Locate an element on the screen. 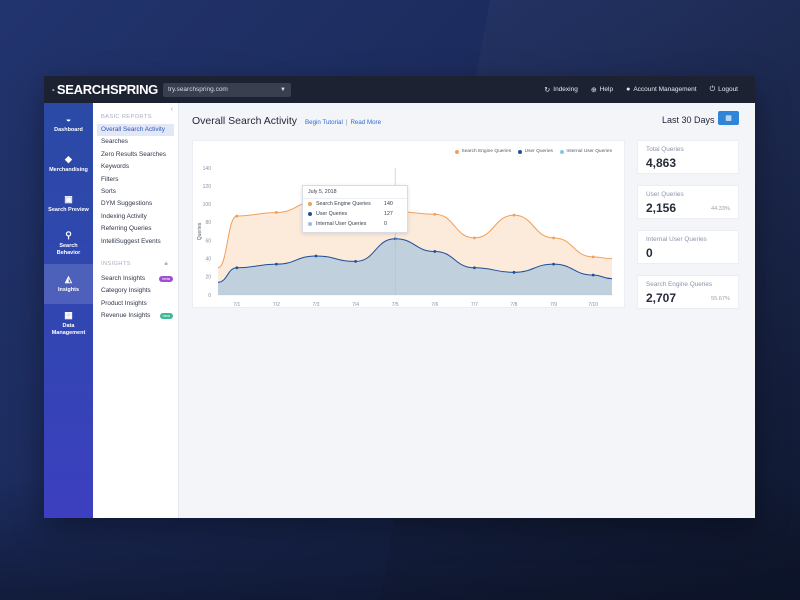 Image resolution: width=800 pixels, height=600 pixels. nav-insights: ◭ Insights is located at coordinates (68, 284).